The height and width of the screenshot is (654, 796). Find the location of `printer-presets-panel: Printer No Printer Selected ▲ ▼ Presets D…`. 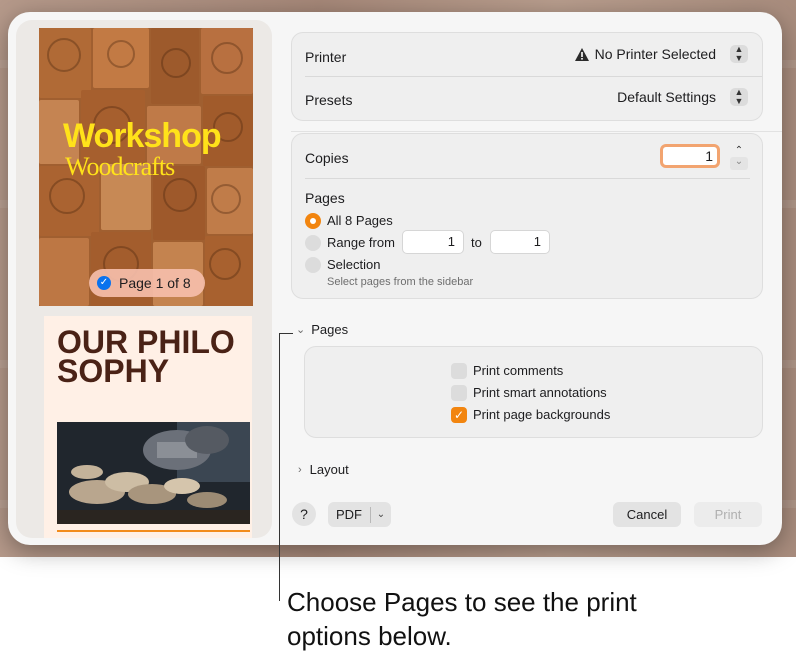

printer-presets-panel: Printer No Printer Selected ▲ ▼ Presets D… is located at coordinates (527, 76).